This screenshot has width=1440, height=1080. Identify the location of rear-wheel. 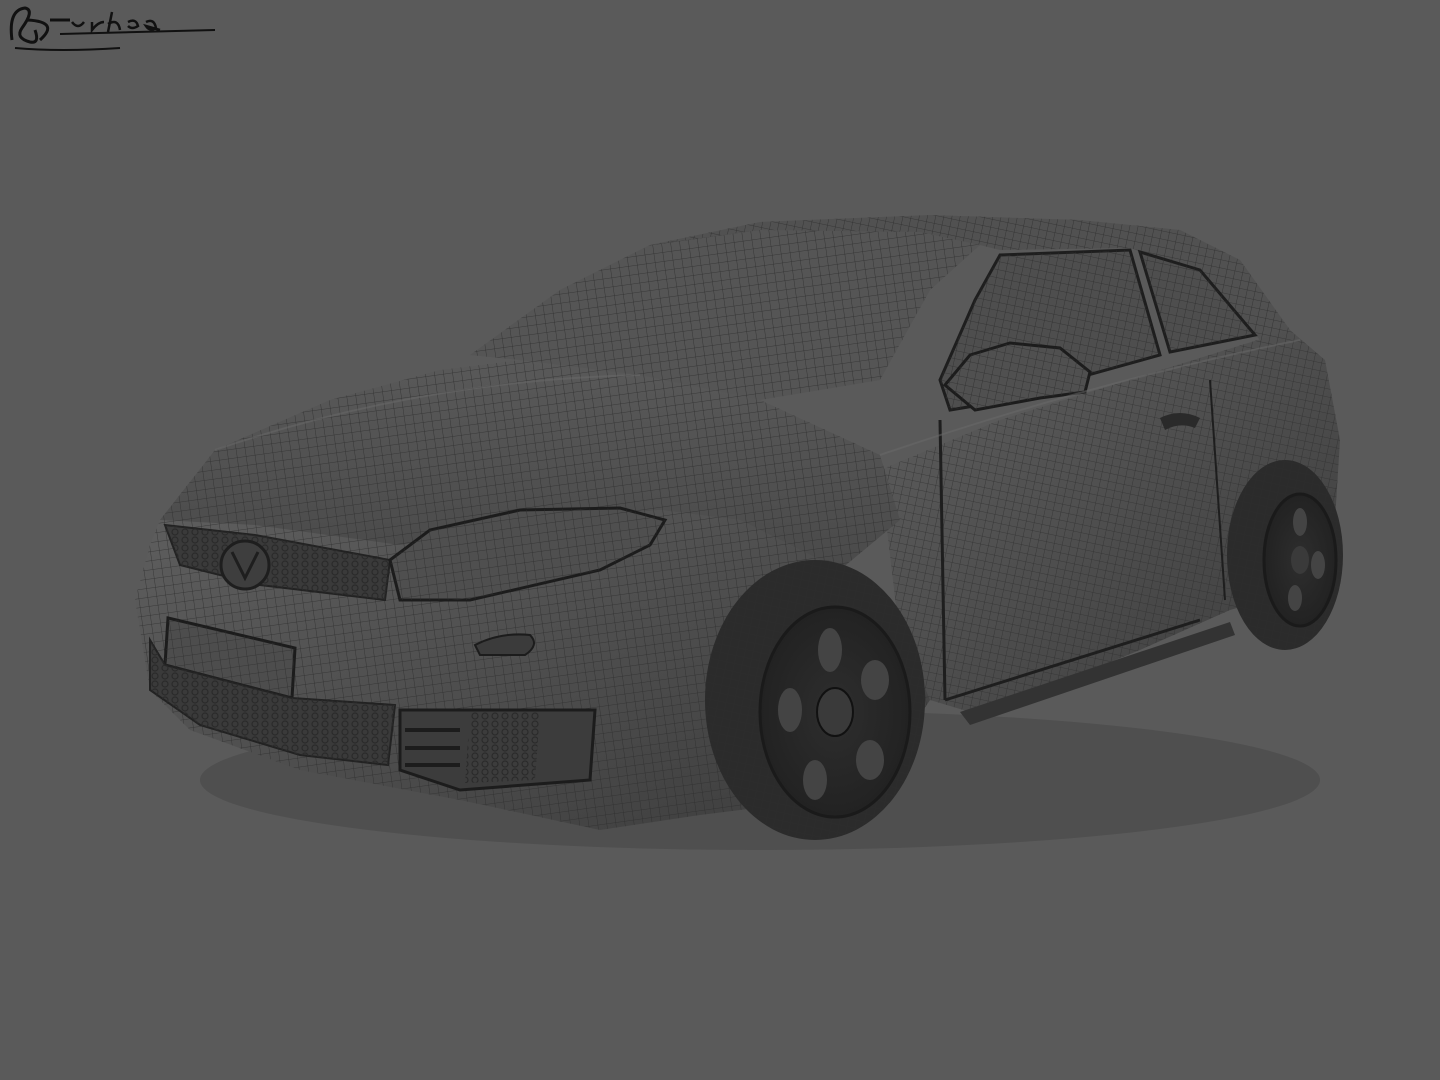
(1285, 555).